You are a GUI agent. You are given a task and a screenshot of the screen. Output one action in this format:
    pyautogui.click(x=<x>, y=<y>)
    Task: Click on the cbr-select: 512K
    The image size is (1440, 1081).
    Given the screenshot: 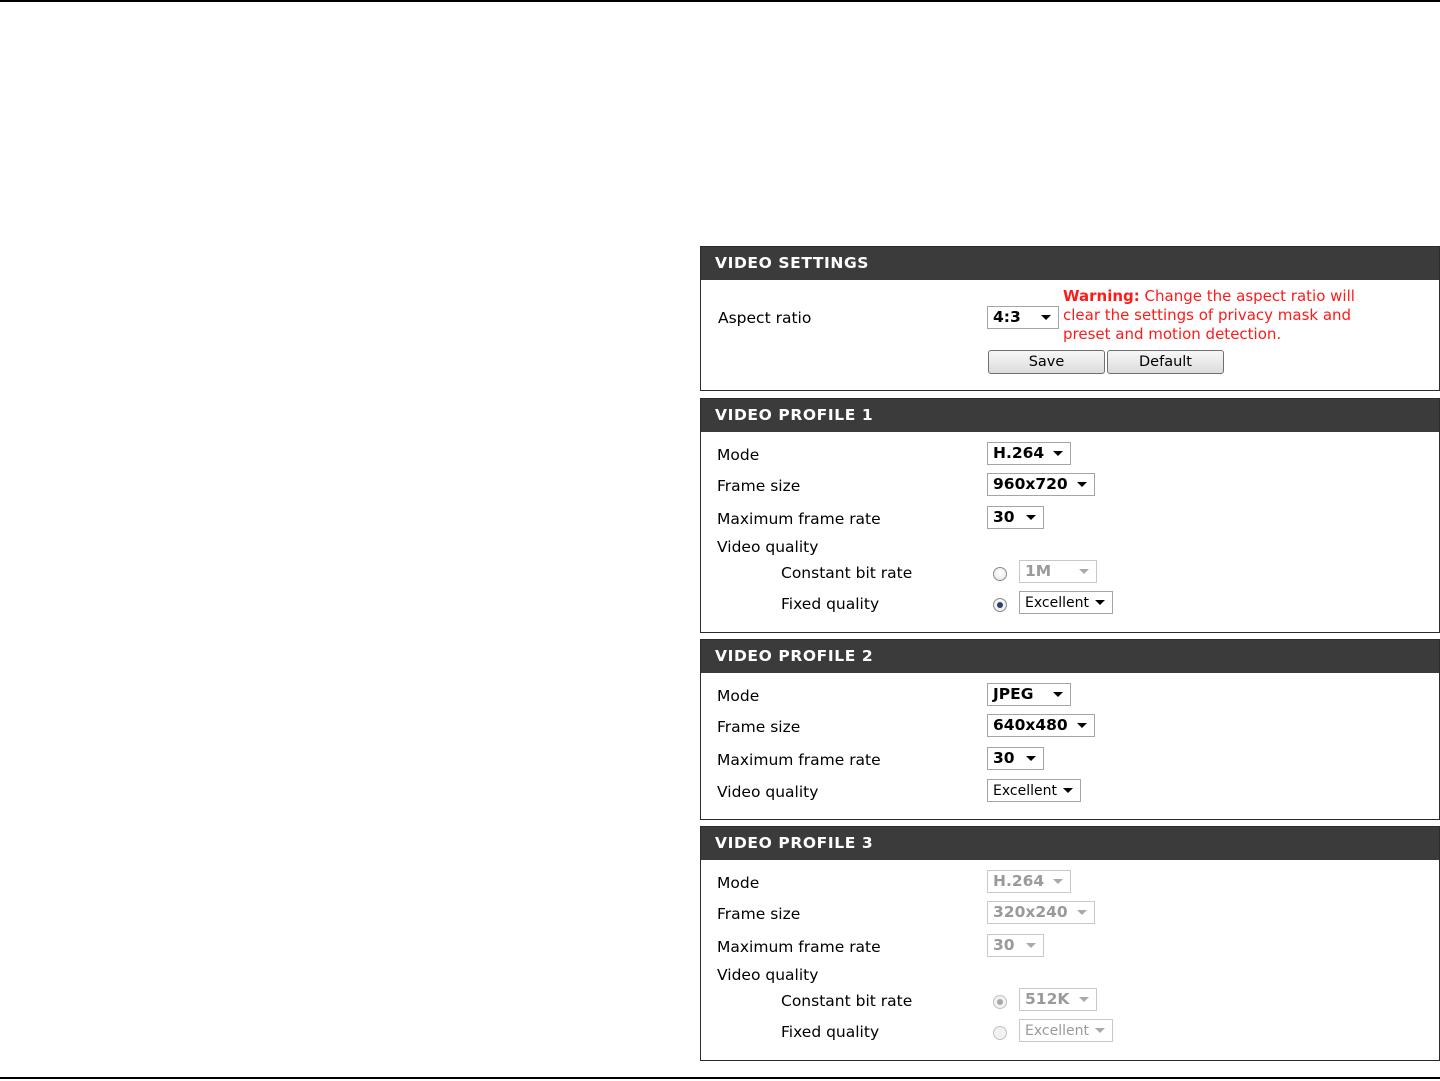 What is the action you would take?
    pyautogui.click(x=1058, y=999)
    